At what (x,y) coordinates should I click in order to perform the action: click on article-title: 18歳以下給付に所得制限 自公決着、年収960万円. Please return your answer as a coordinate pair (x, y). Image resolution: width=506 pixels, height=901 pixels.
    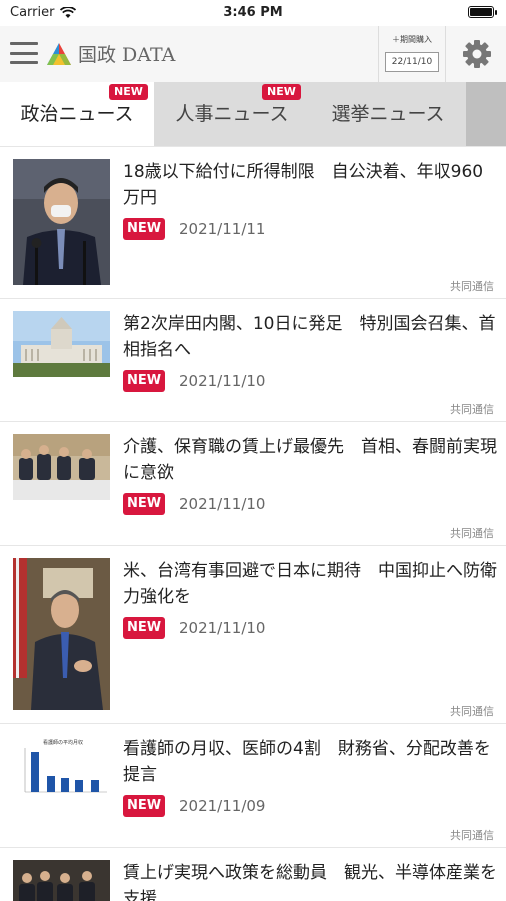
    Looking at the image, I should click on (303, 185).